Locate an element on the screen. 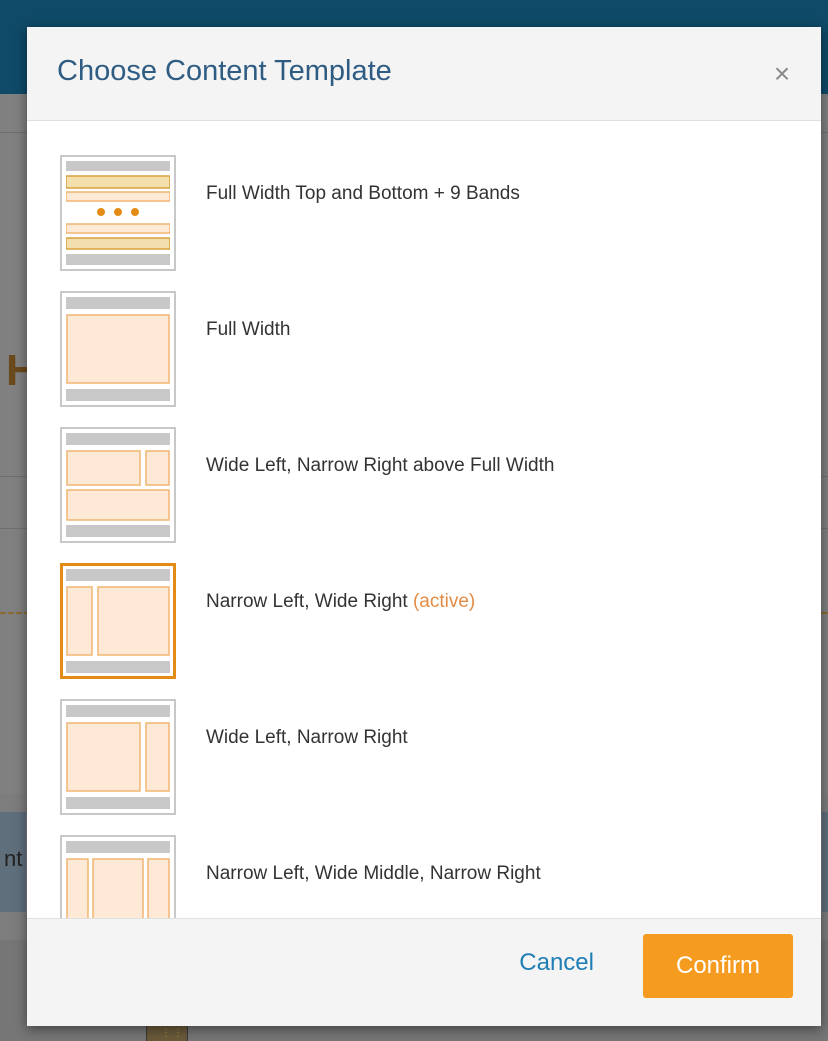 The height and width of the screenshot is (1041, 828). bands-layout-icon is located at coordinates (118, 213).